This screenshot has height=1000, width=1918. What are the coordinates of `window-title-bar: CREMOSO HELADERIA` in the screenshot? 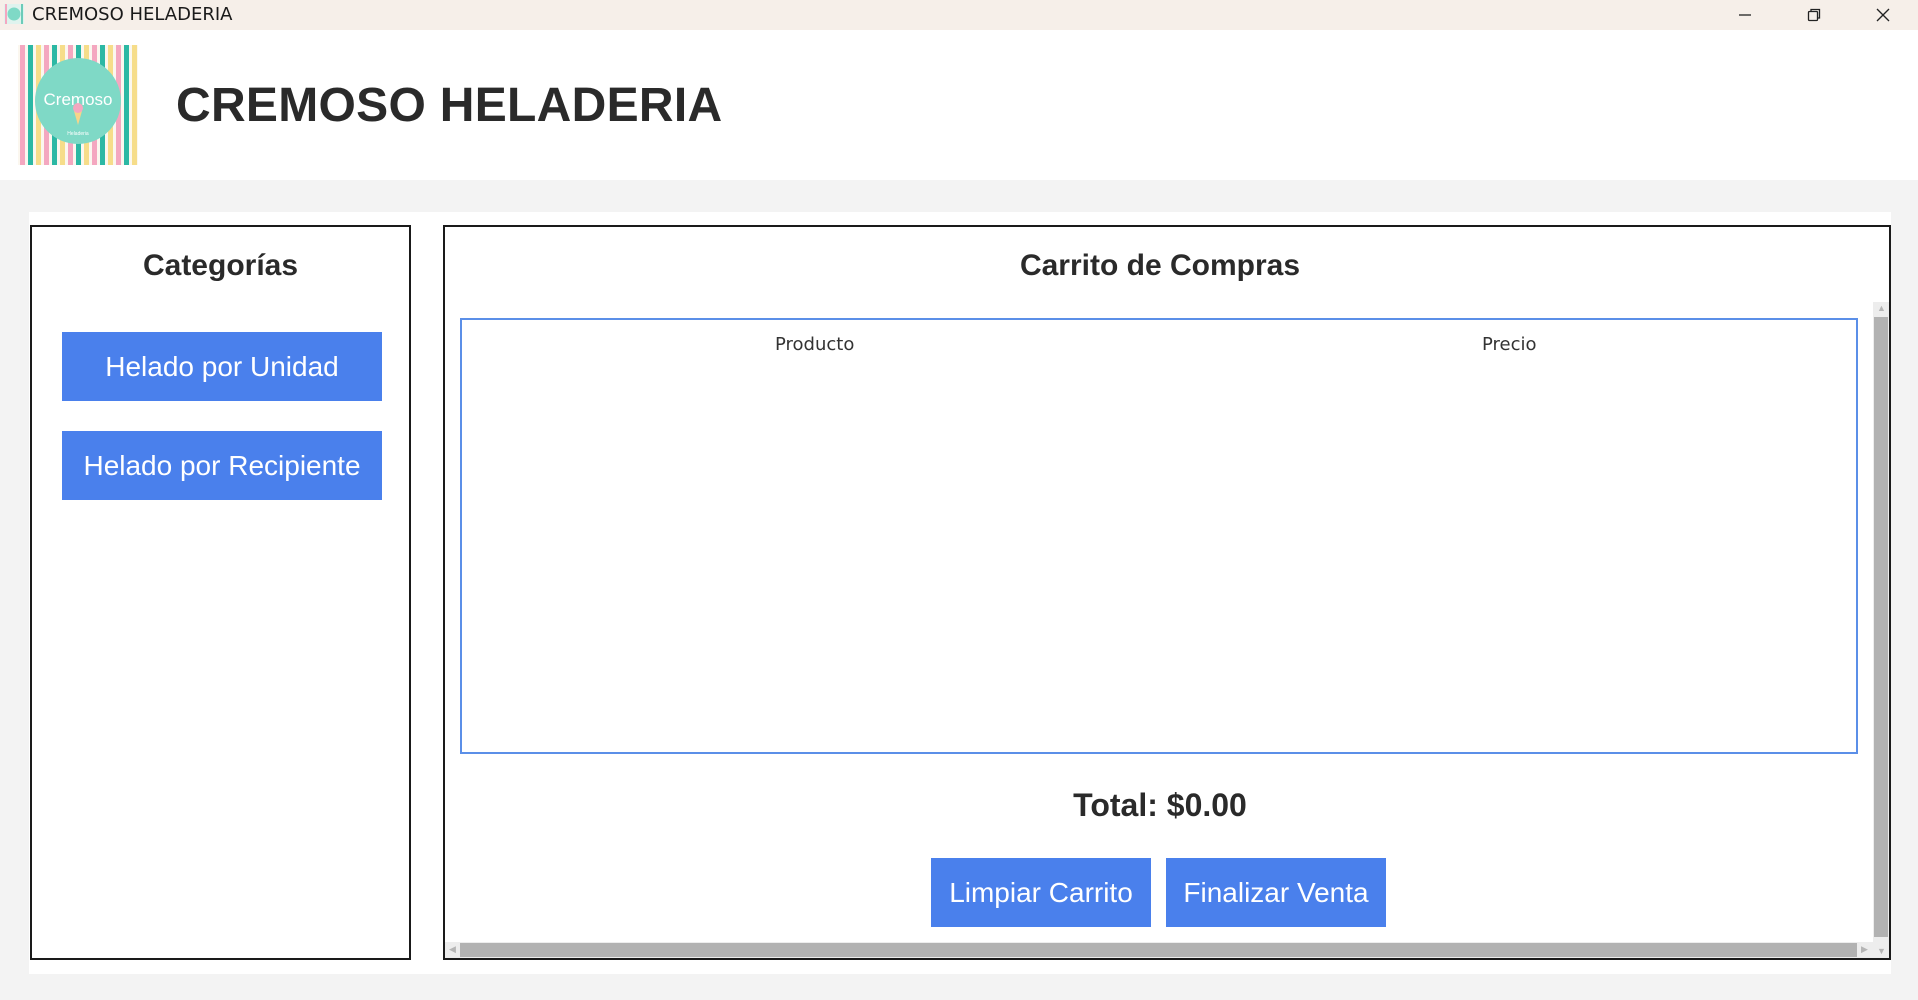 It's located at (959, 15).